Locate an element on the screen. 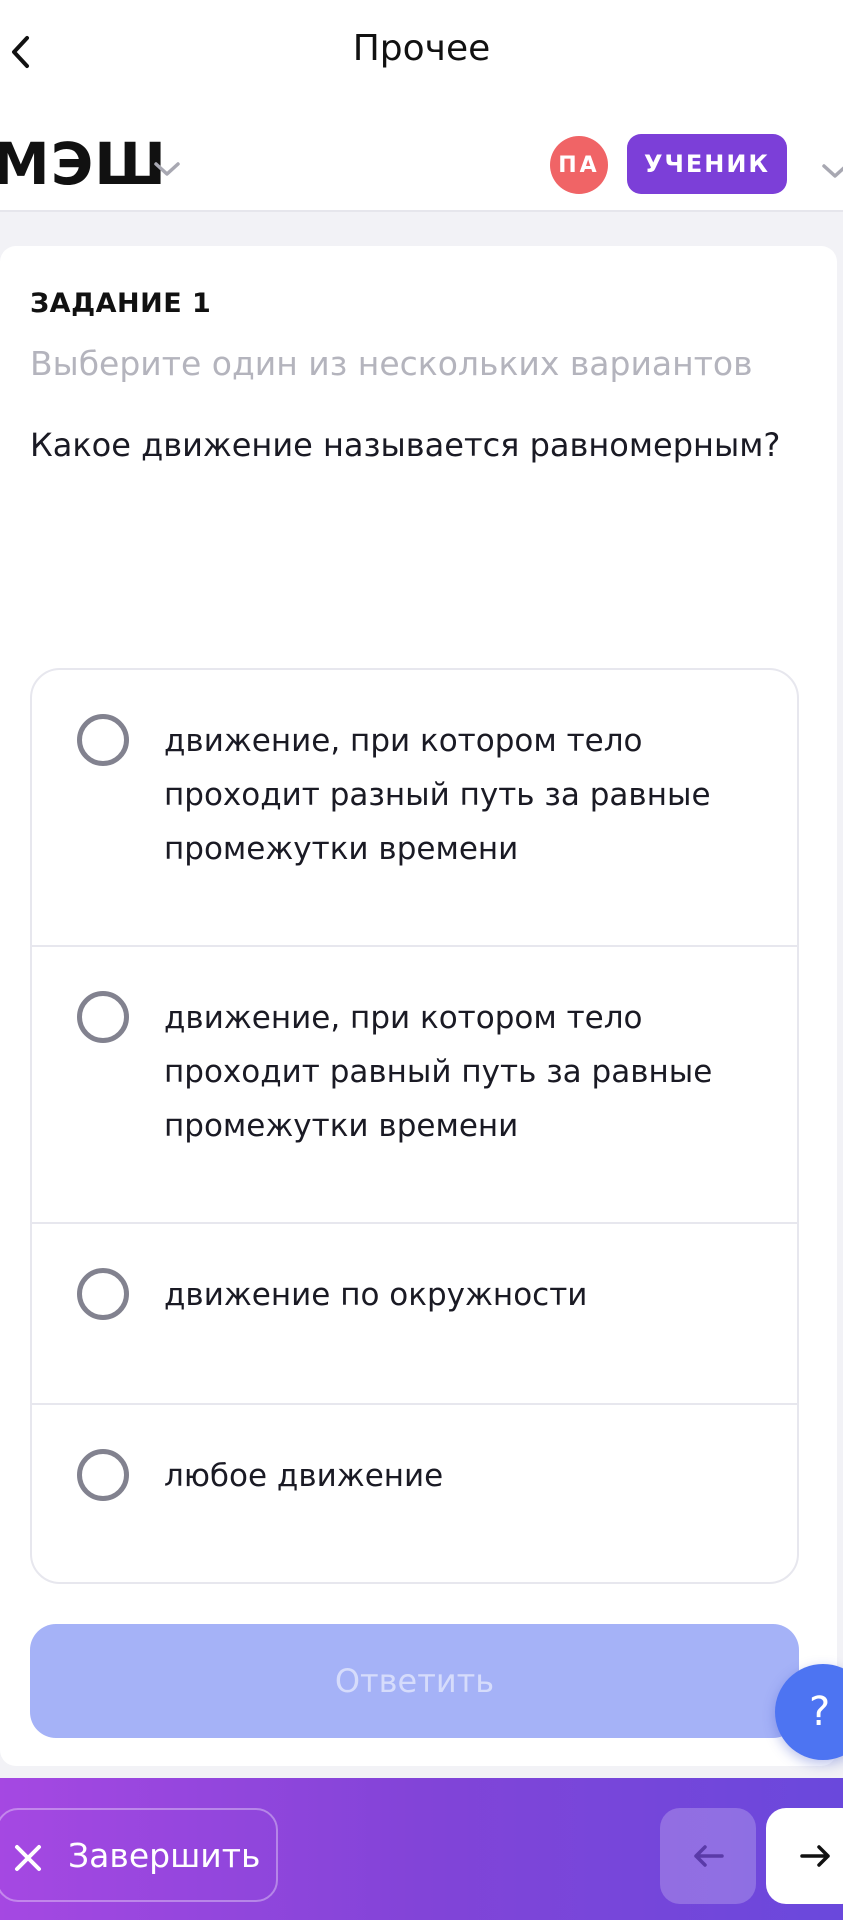 This screenshot has width=843, height=1920. answer-button: Ответить is located at coordinates (414, 1681).